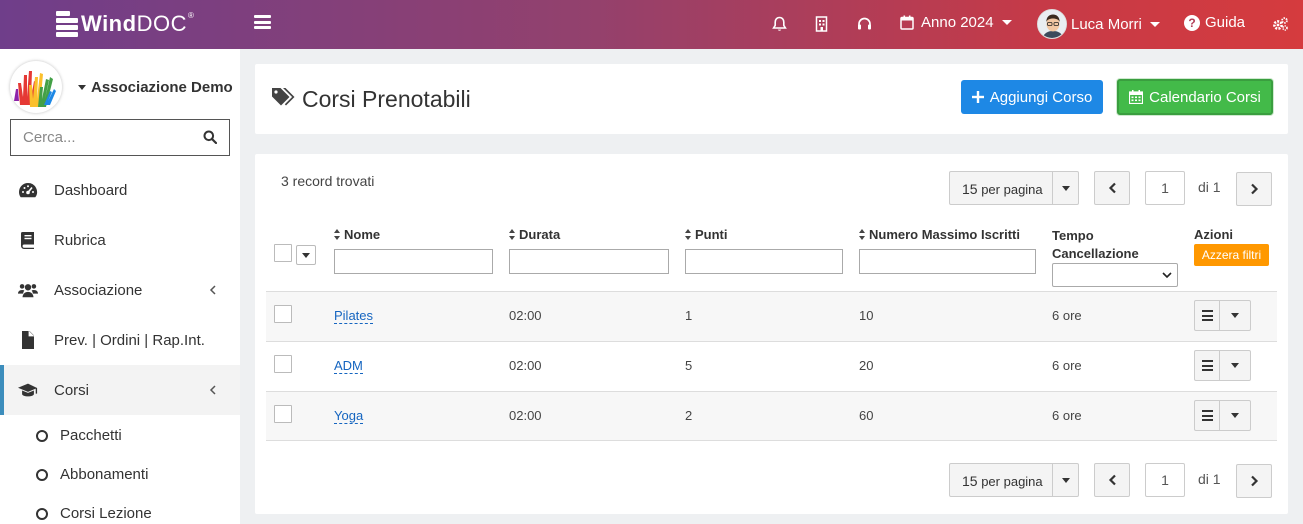  Describe the element at coordinates (1115, 275) in the screenshot. I see `filter-cancellazione-select` at that location.